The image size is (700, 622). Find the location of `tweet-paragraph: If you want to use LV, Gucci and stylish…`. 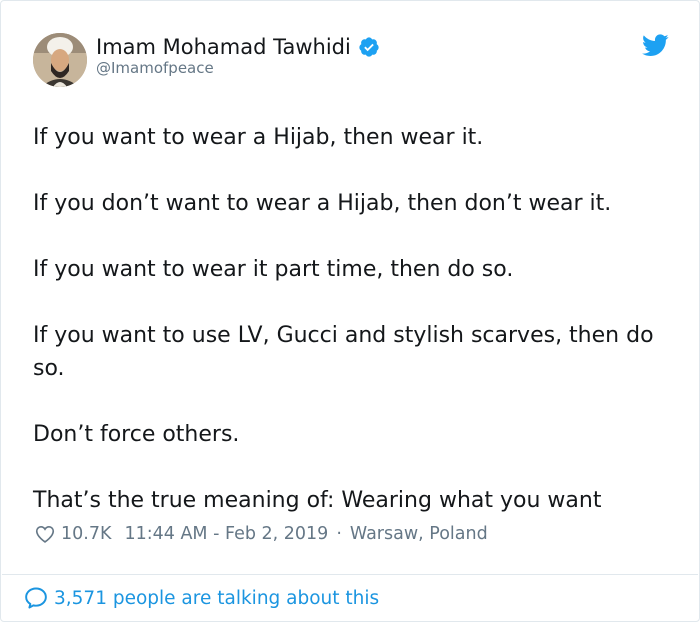

tweet-paragraph: If you want to use LV, Gucci and stylish… is located at coordinates (343, 352).